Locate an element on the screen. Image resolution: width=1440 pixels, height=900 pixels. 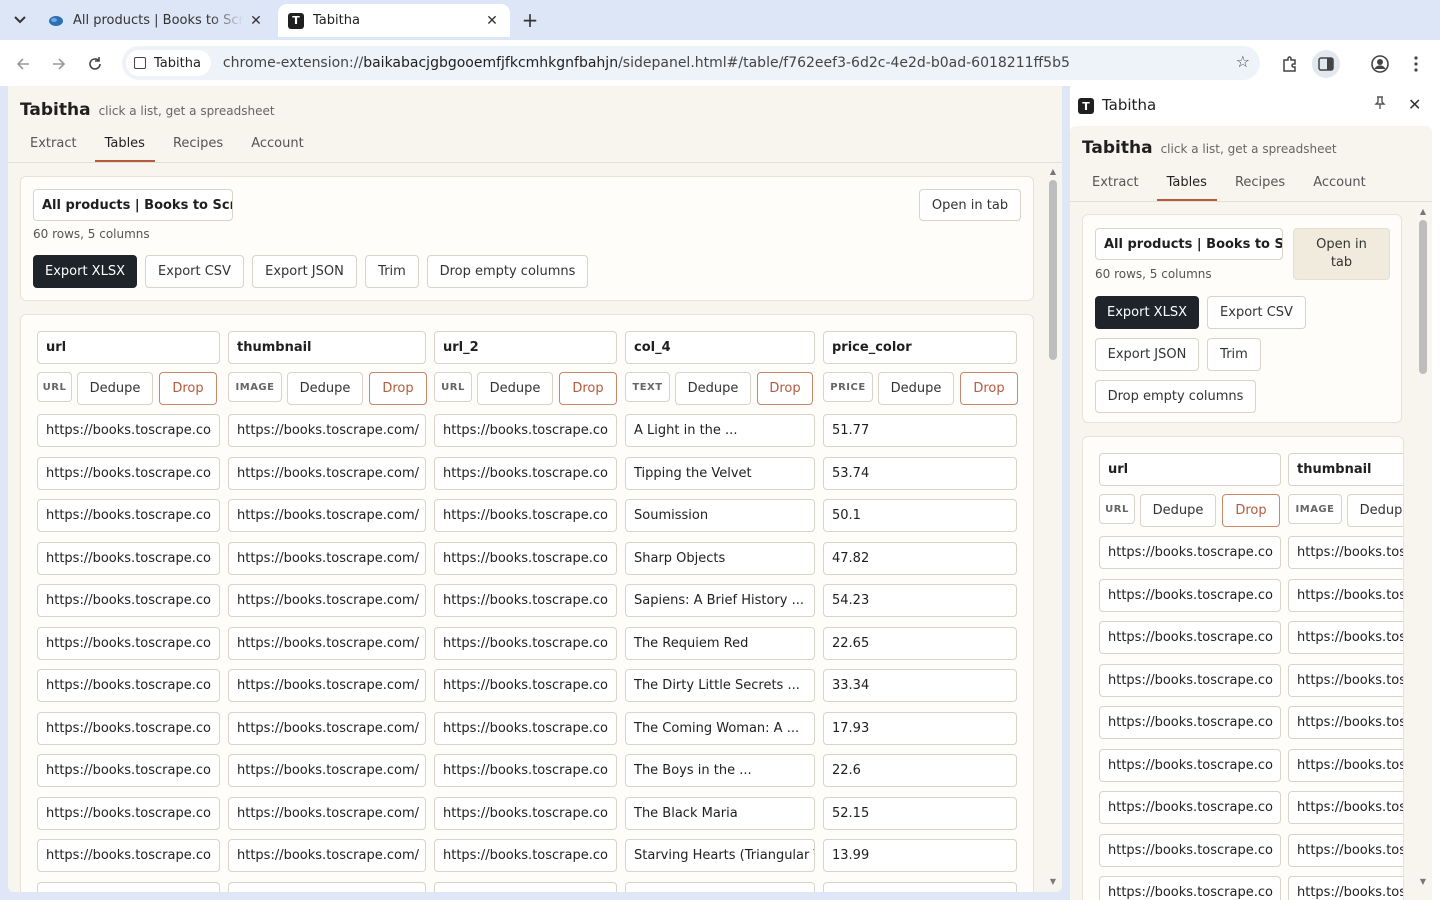
close-side-panel-icon: ✕ is located at coordinates (1414, 104).